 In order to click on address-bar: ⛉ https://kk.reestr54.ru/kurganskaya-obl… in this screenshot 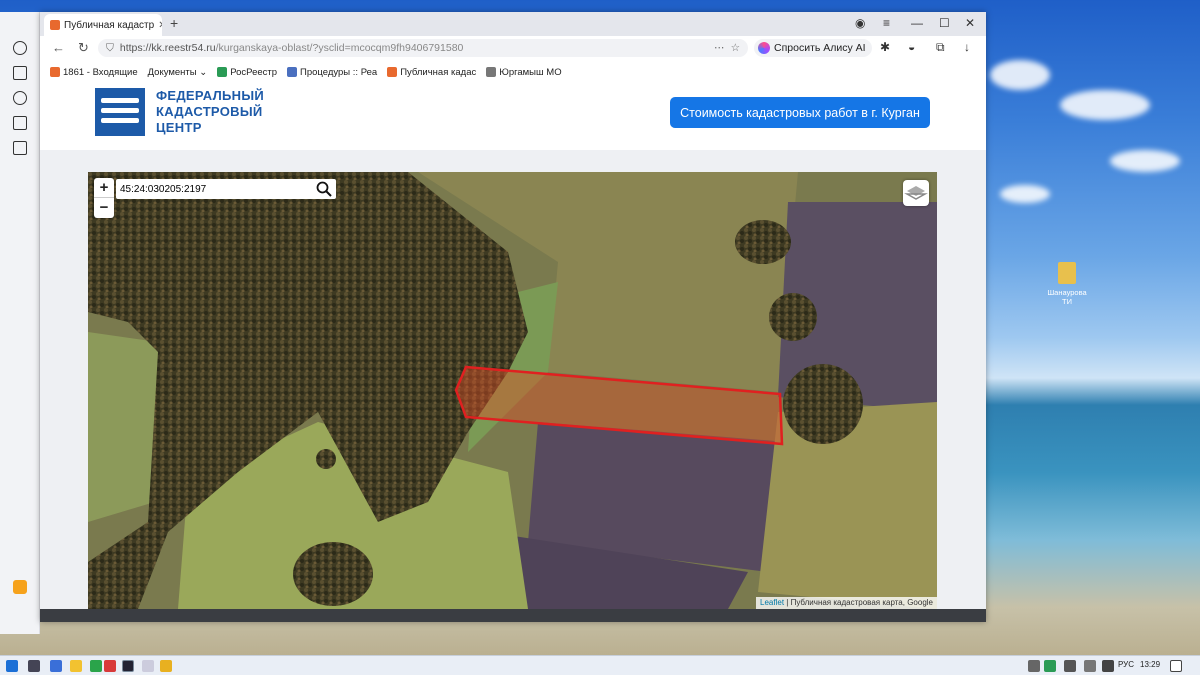, I will do `click(423, 48)`.